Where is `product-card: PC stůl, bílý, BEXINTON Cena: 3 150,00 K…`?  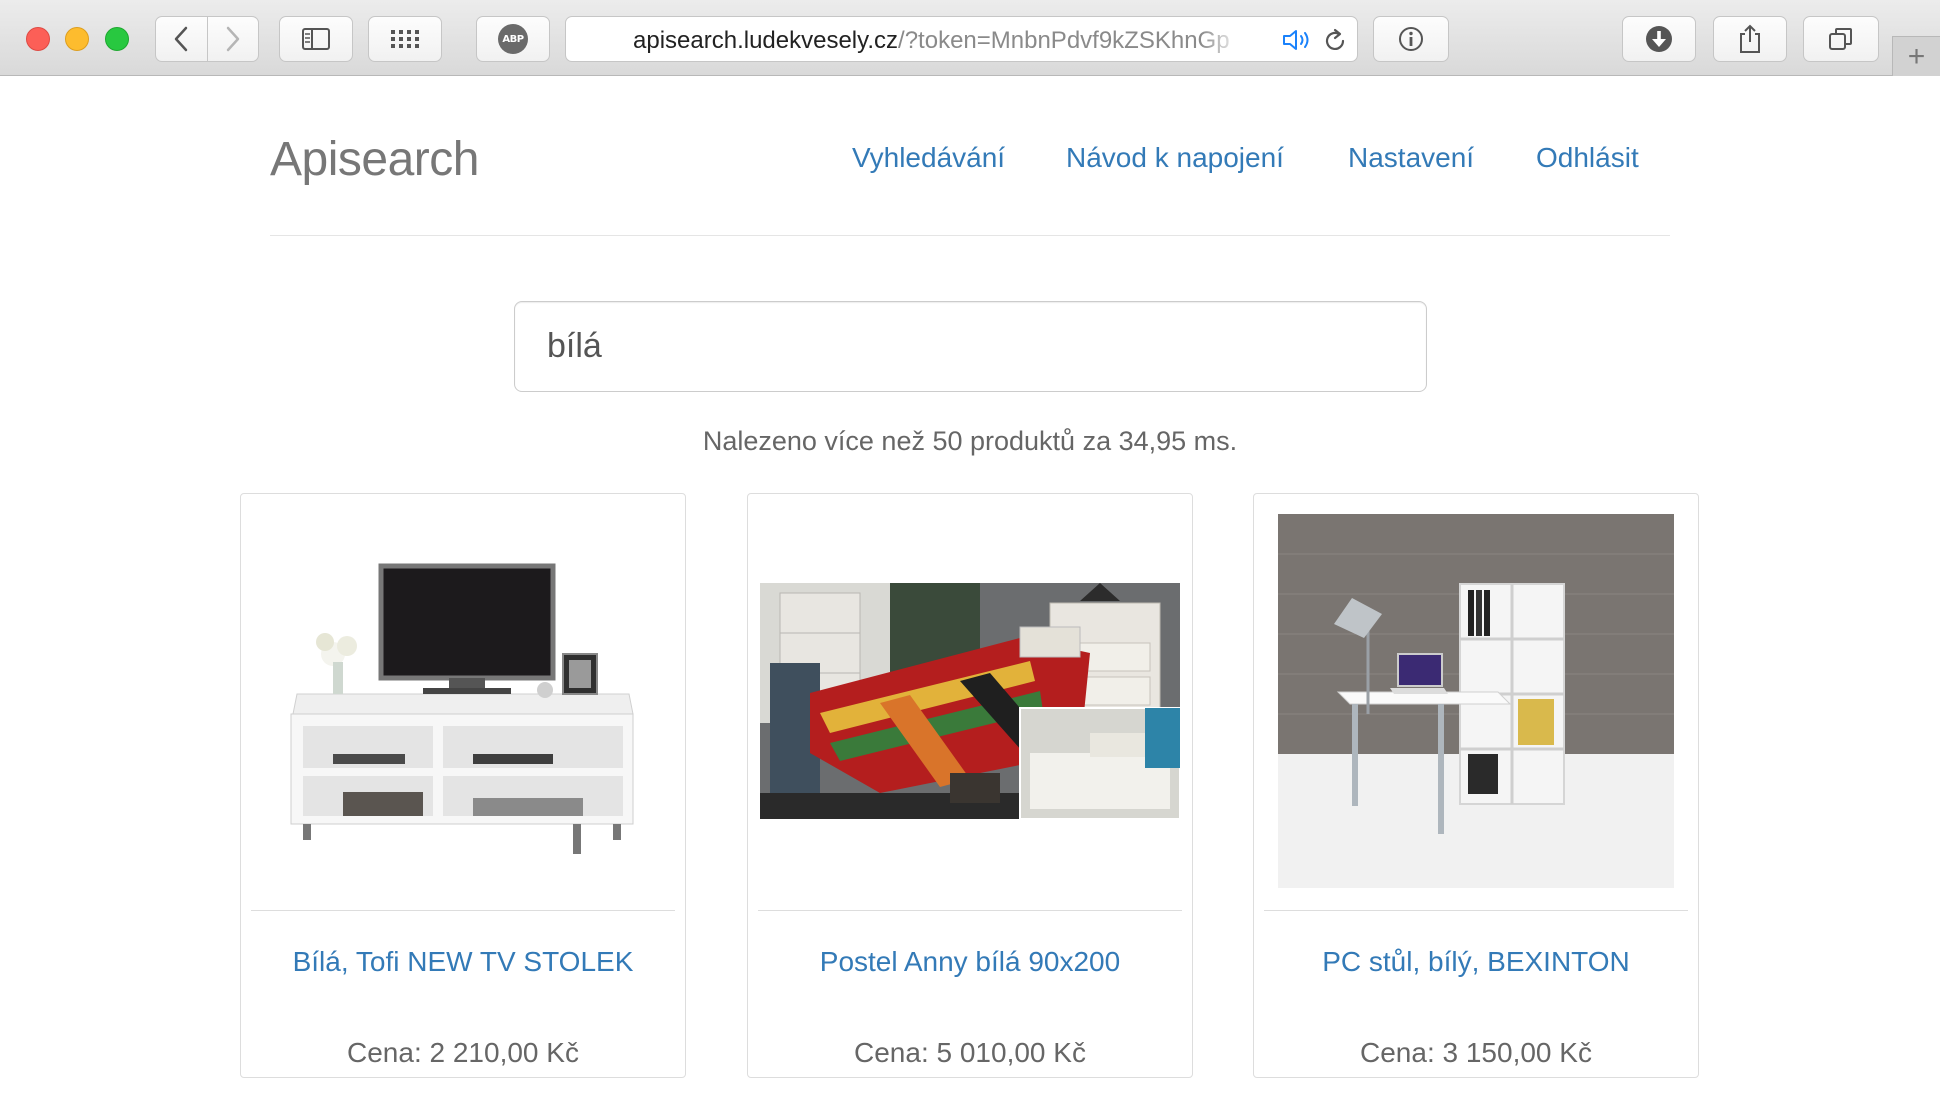 product-card: PC stůl, bílý, BEXINTON Cena: 3 150,00 K… is located at coordinates (1476, 785).